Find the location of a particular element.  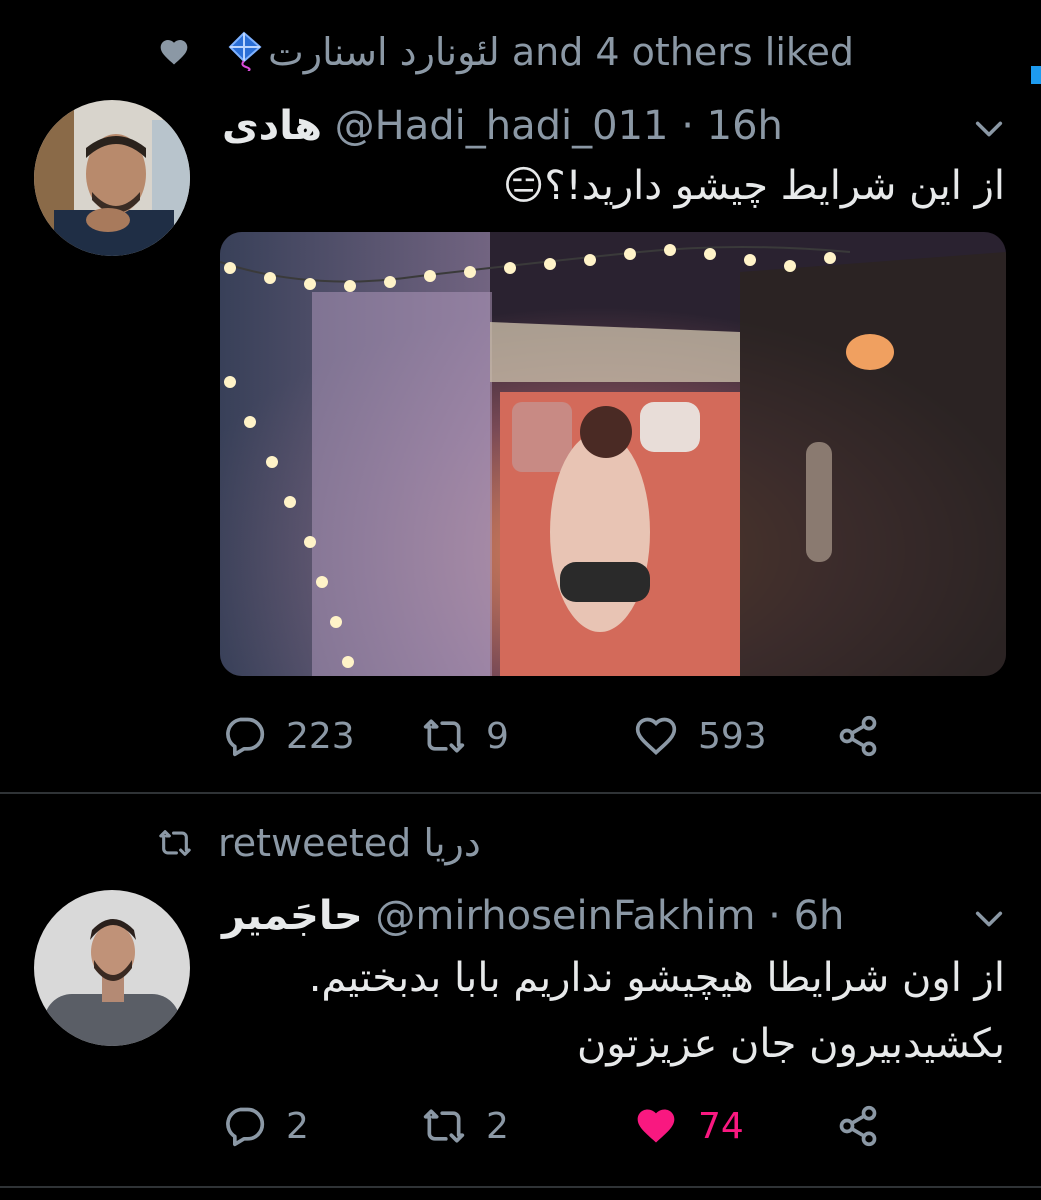

tweet-actions: 2 2 74 is located at coordinates (612, 1126).